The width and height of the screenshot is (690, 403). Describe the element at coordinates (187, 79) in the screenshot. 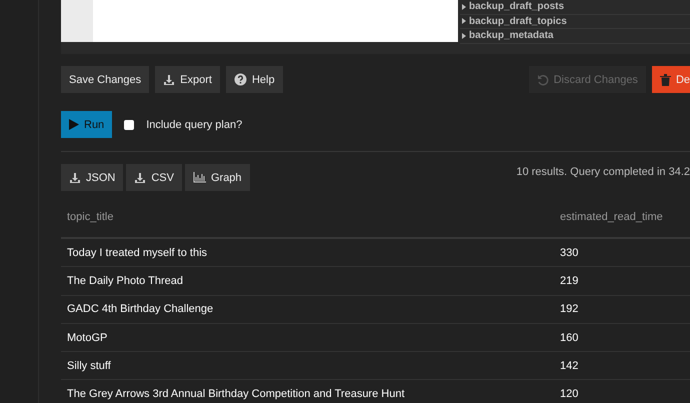

I see `action-button: Export` at that location.